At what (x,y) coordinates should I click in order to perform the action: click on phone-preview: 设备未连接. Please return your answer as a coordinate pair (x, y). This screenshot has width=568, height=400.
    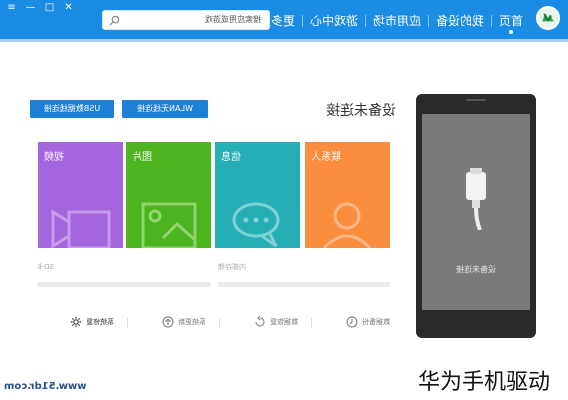
    Looking at the image, I should click on (476, 216).